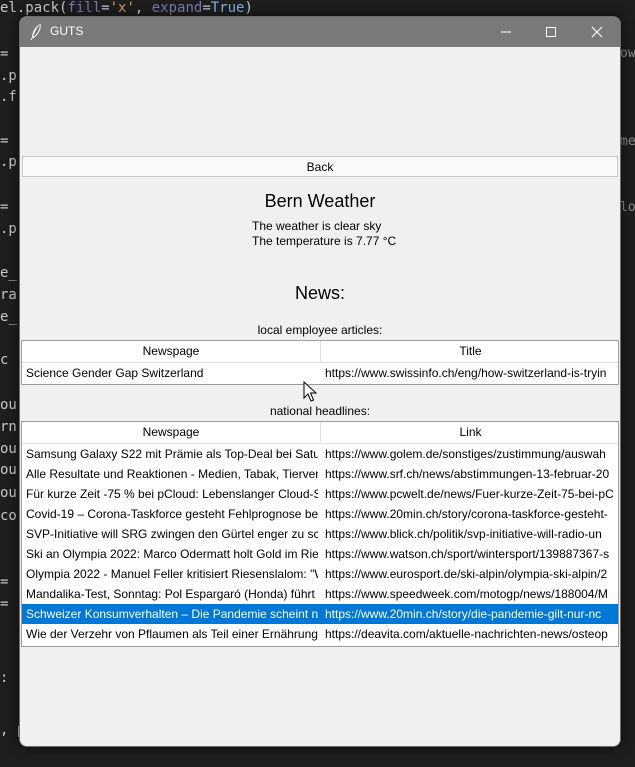 Image resolution: width=635 pixels, height=767 pixels. Describe the element at coordinates (8, 295) in the screenshot. I see `code-fragment: ra` at that location.